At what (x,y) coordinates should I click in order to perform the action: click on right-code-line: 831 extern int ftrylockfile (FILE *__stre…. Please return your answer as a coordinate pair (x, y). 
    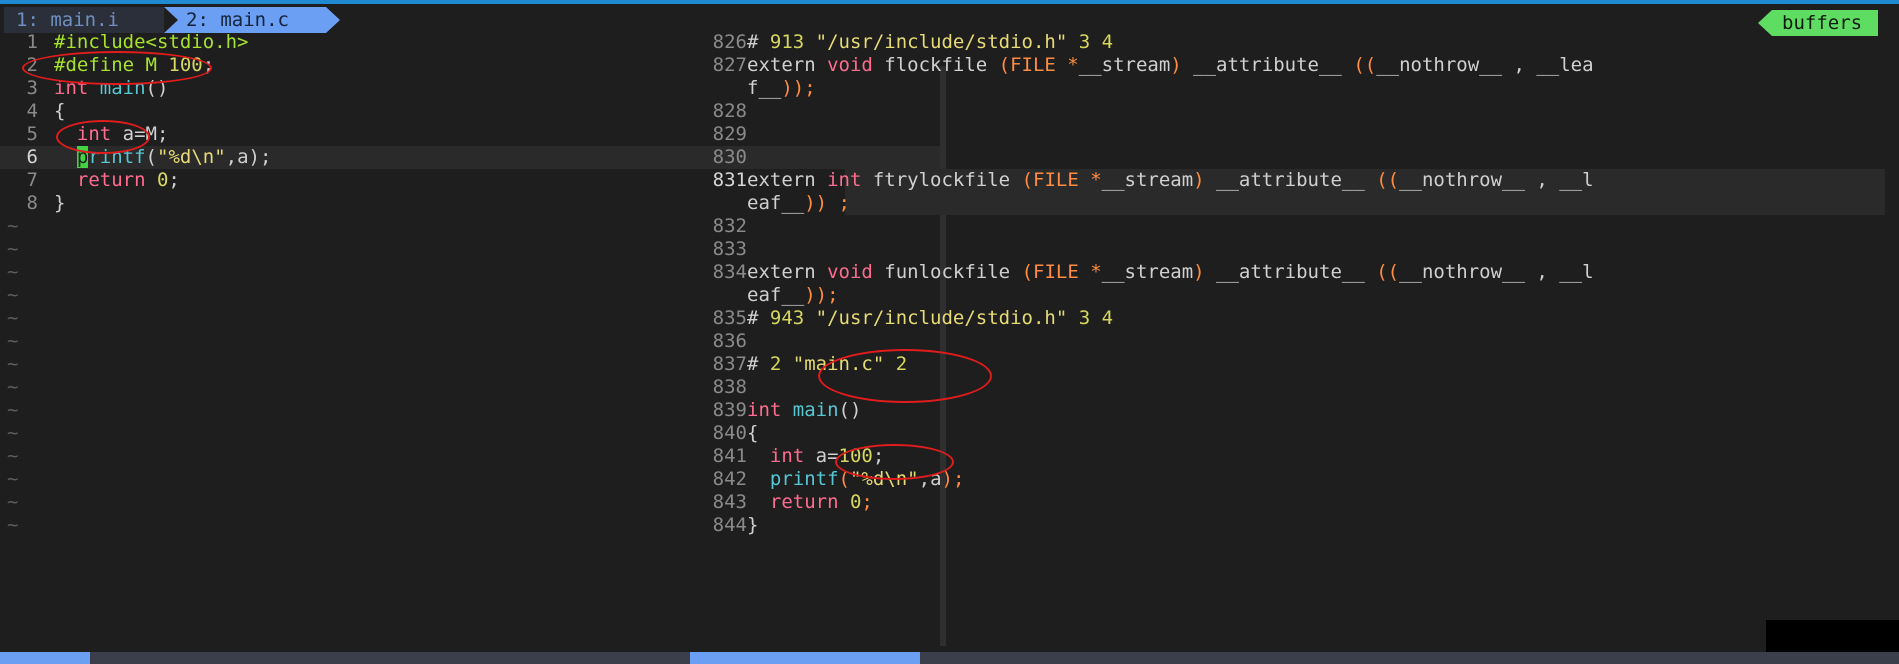
    Looking at the image, I should click on (1299, 180).